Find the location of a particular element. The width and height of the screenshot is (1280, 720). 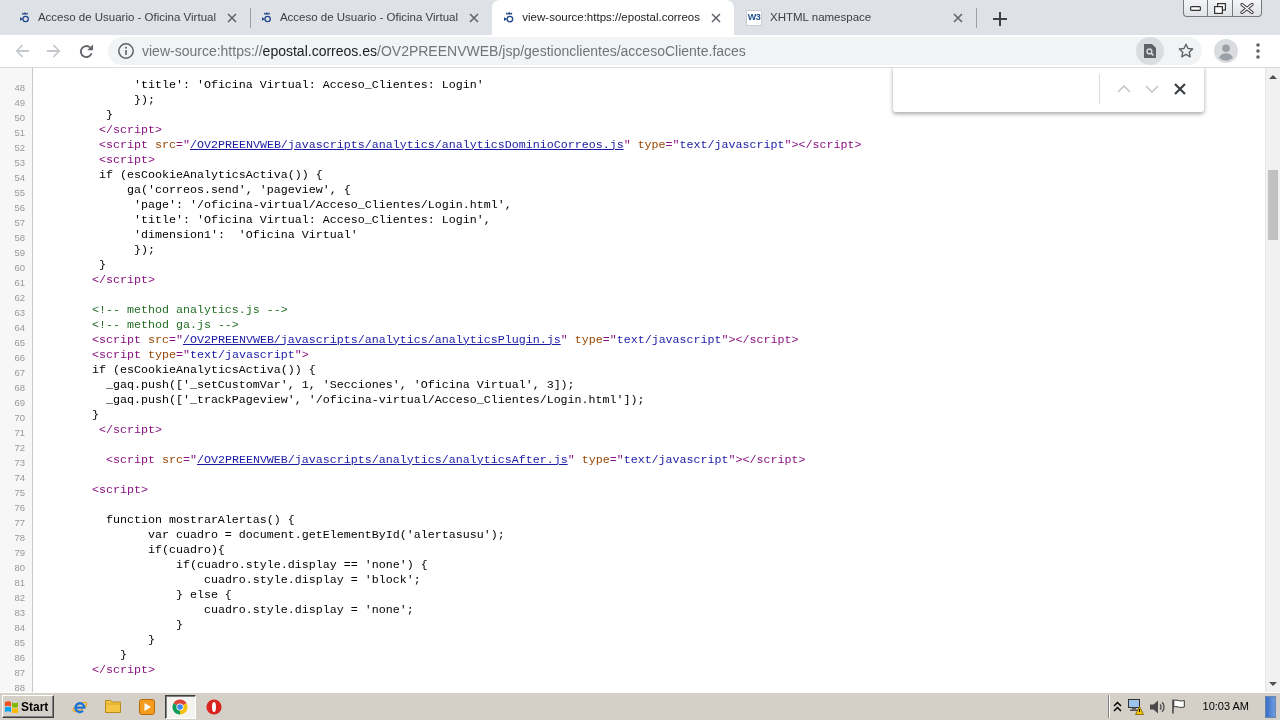

line-number: 50 is located at coordinates (19, 117).